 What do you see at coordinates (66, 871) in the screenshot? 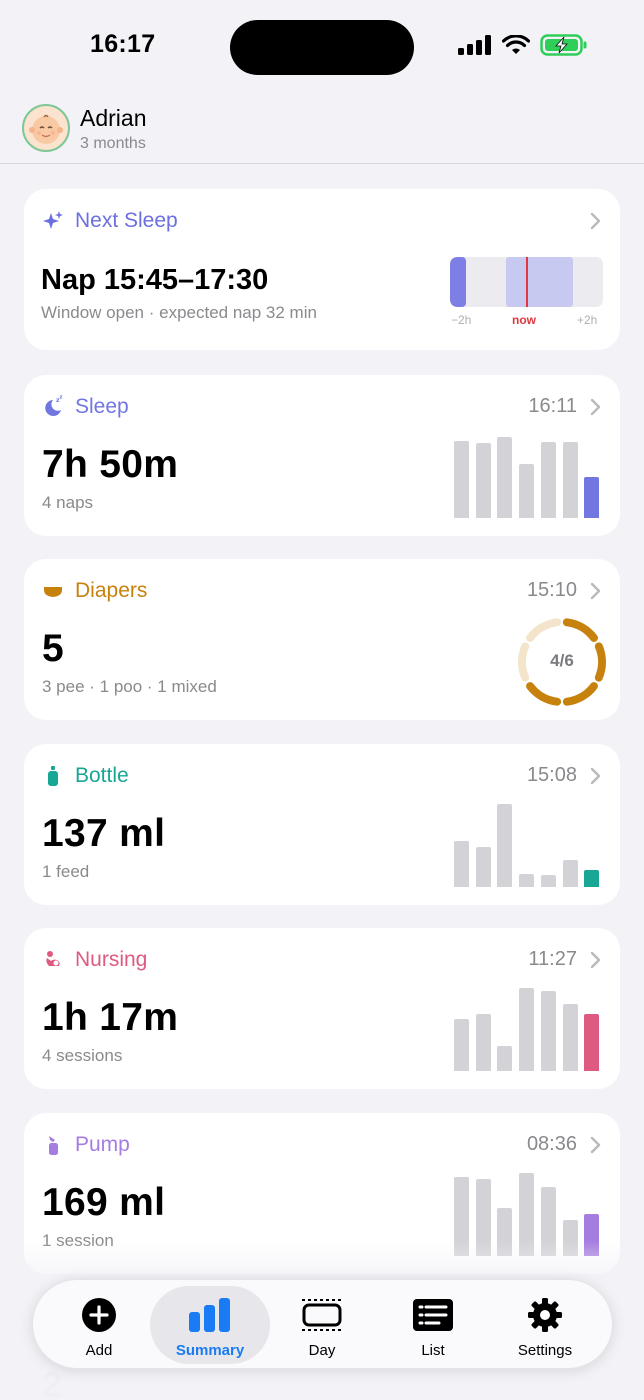
I see `card-subtitle: 1 feed` at bounding box center [66, 871].